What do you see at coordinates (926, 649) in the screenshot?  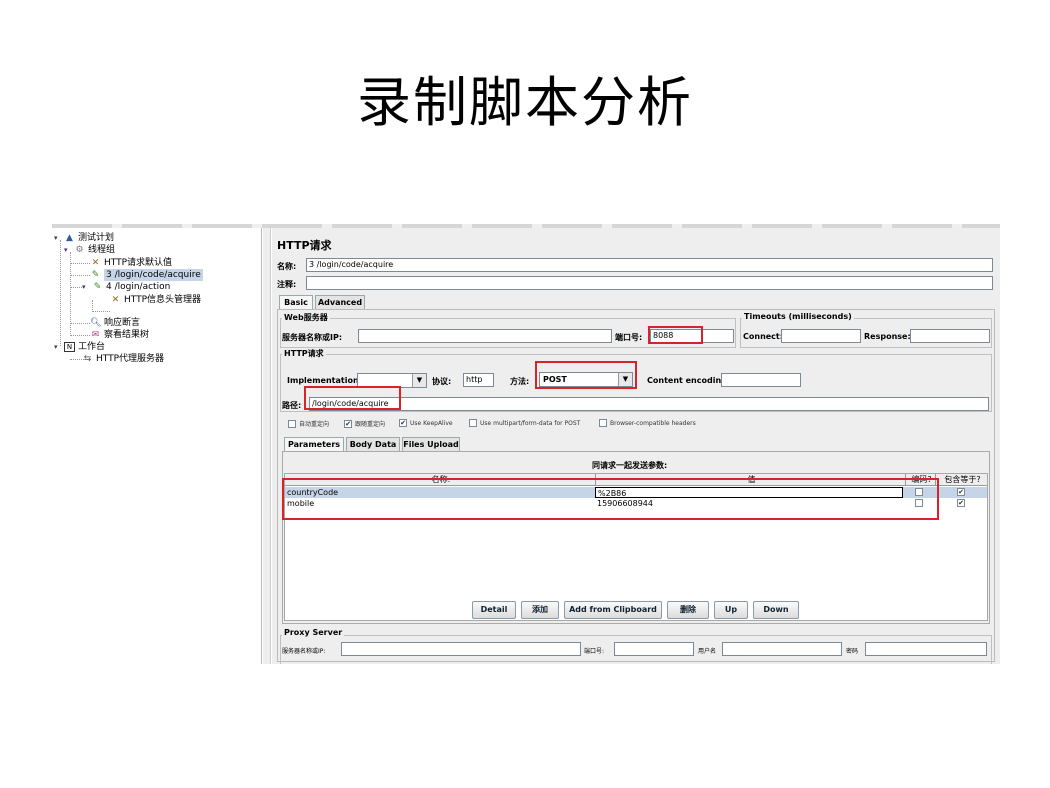 I see `proxy-password-field` at bounding box center [926, 649].